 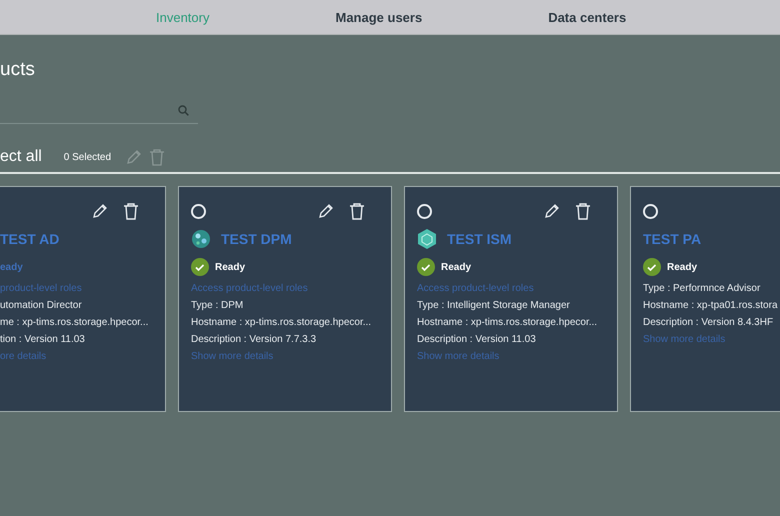 What do you see at coordinates (88, 157) in the screenshot?
I see `selected-count: 0 Selected` at bounding box center [88, 157].